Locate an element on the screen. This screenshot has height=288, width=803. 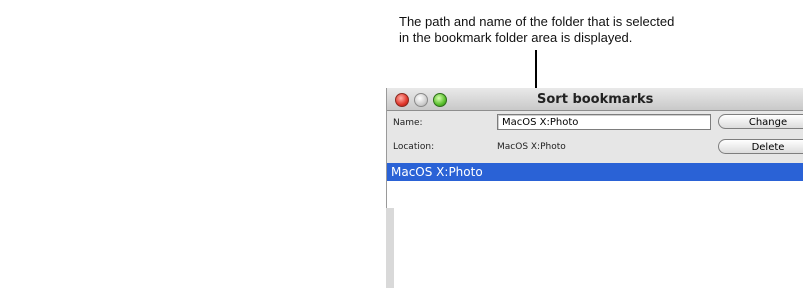
zoom-button is located at coordinates (440, 100).